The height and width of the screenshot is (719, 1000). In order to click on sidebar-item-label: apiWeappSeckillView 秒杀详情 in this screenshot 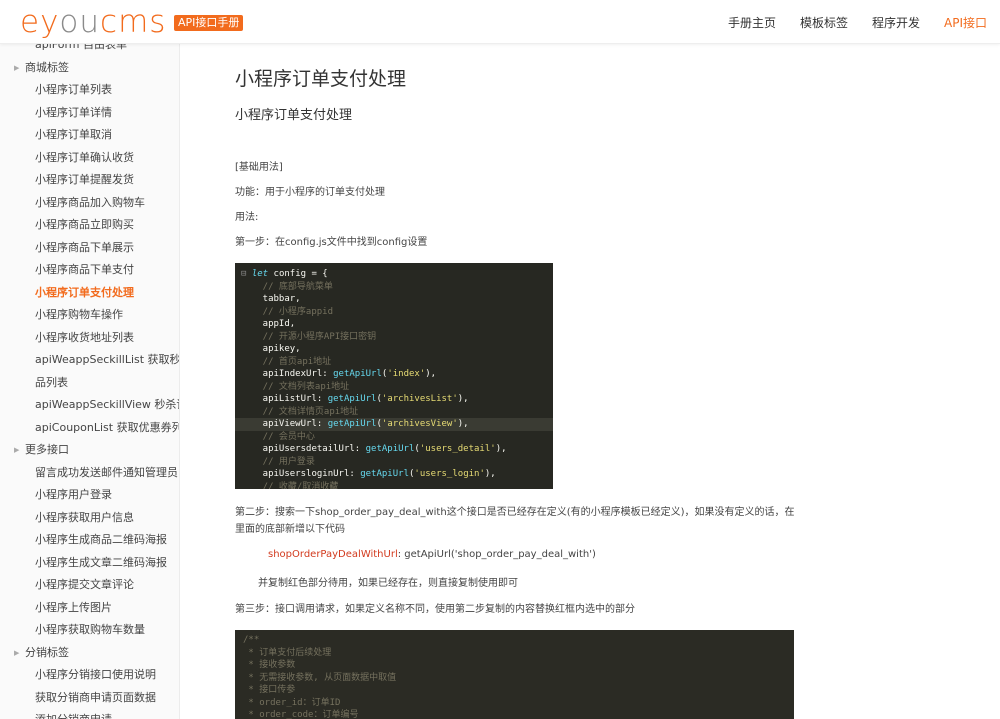, I will do `click(107, 404)`.